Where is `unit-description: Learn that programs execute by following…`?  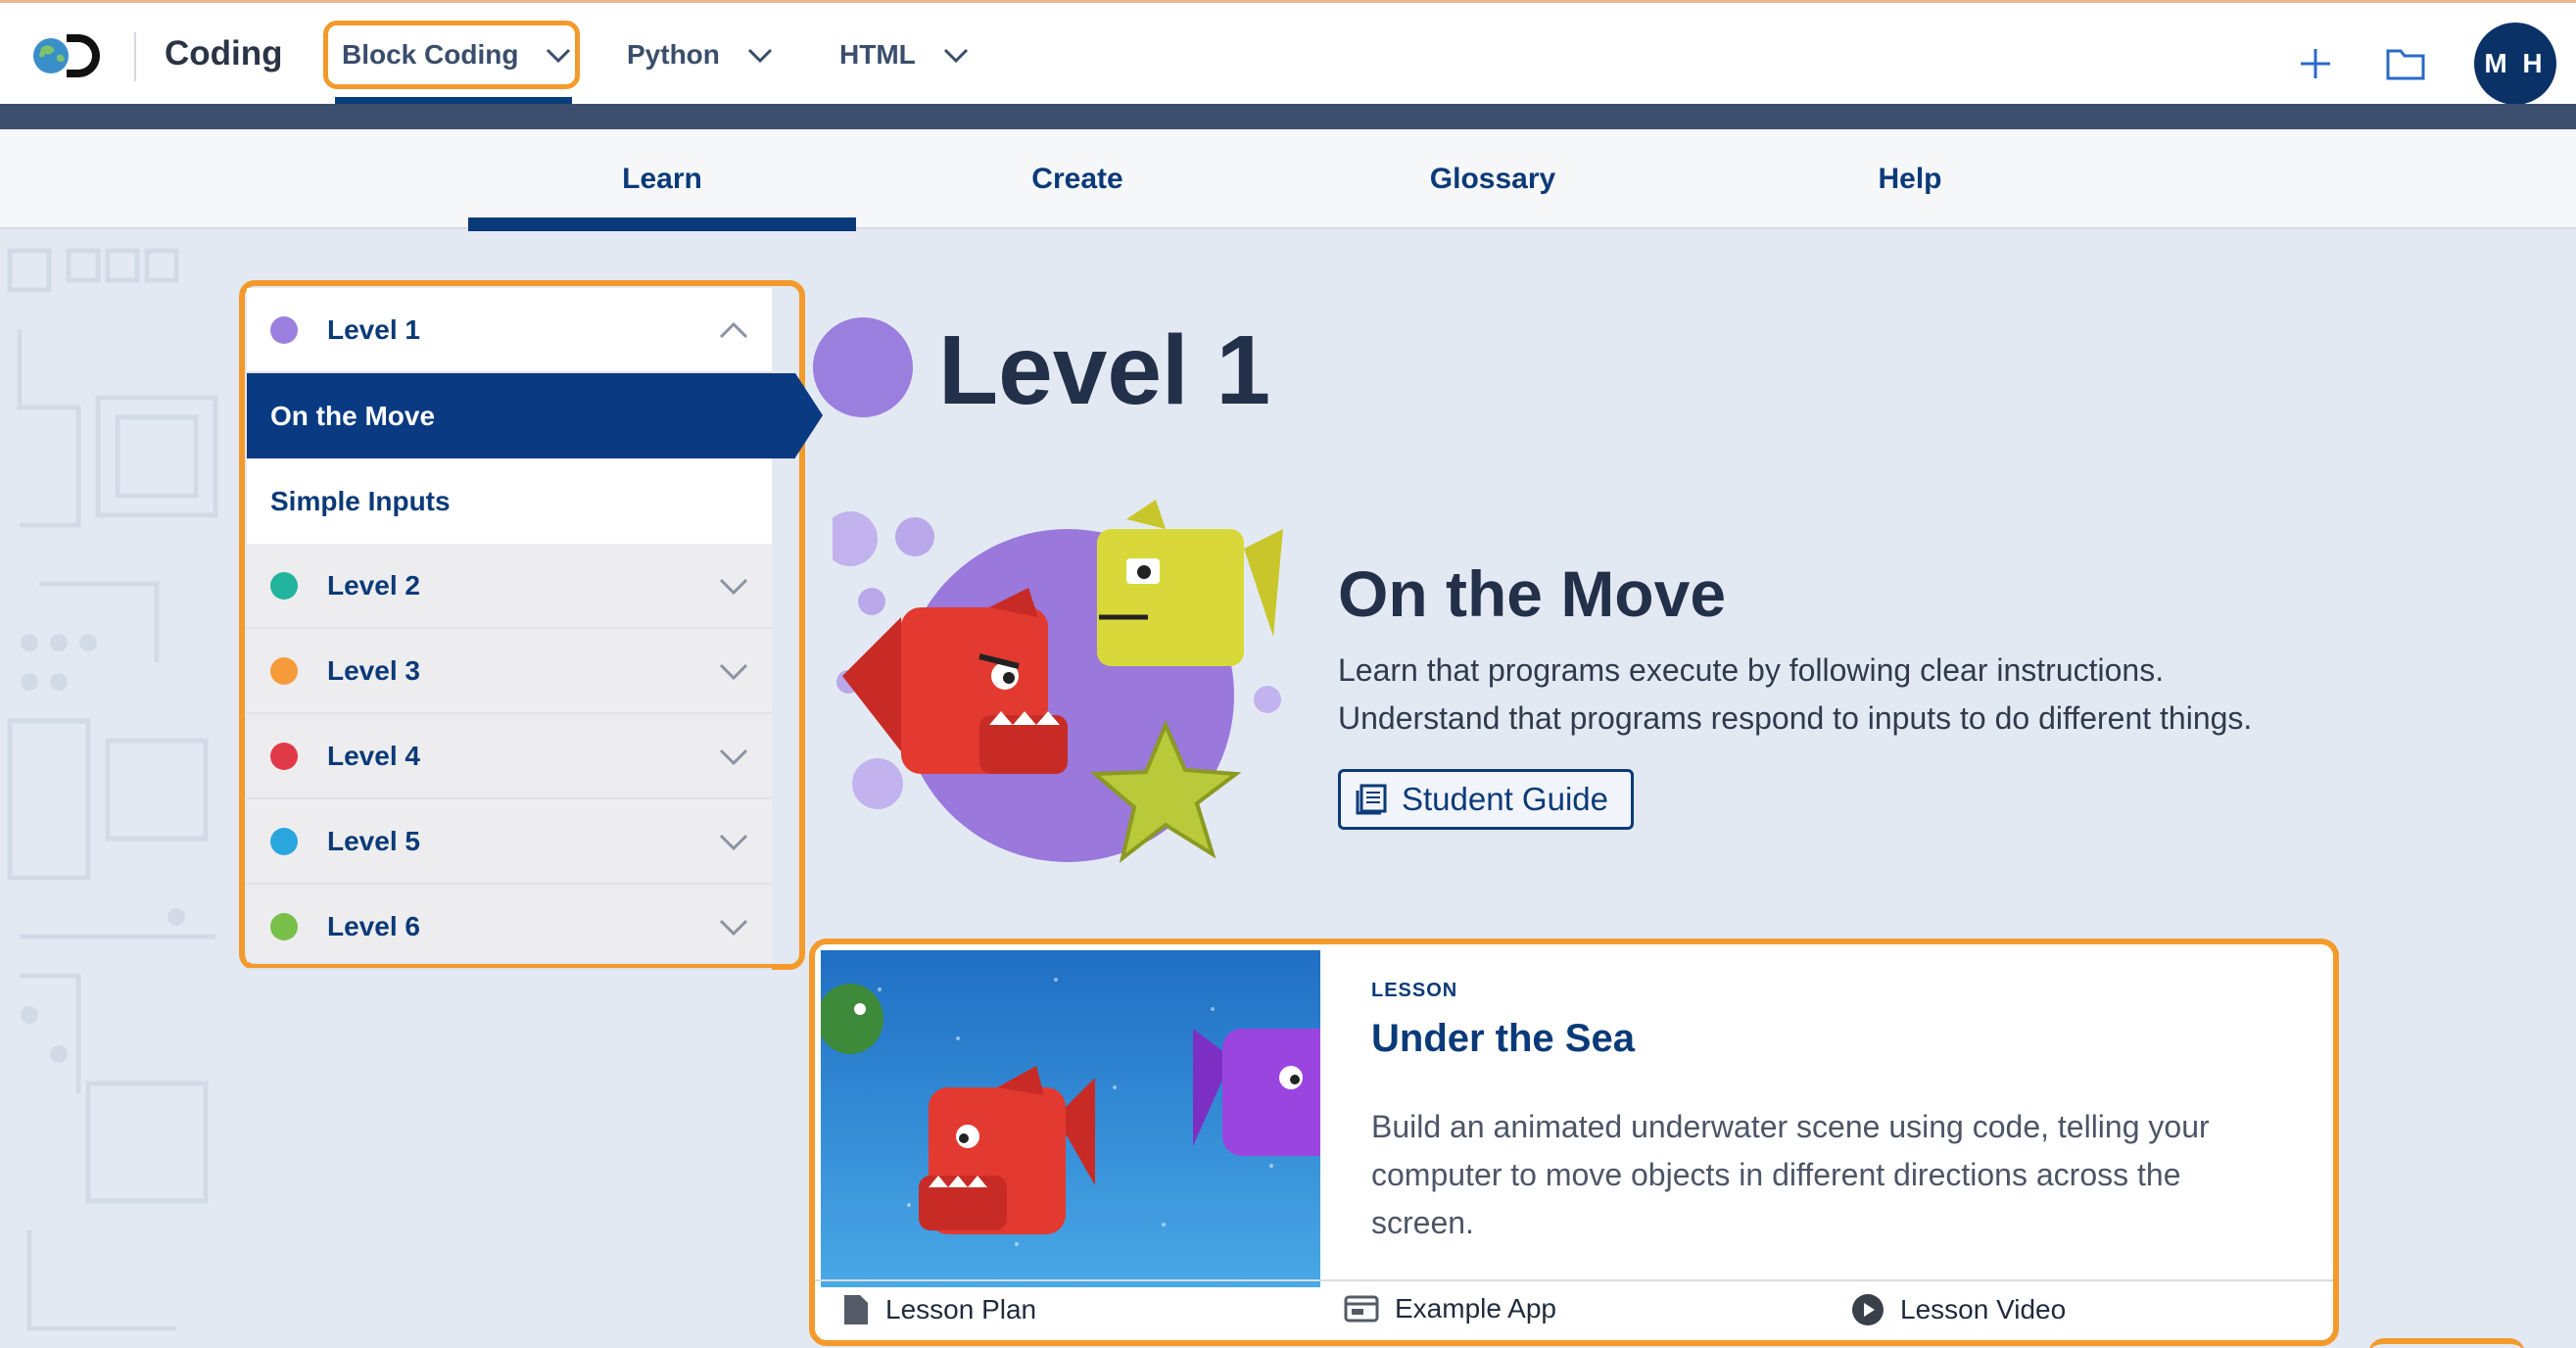 unit-description: Learn that programs execute by following… is located at coordinates (1876, 695).